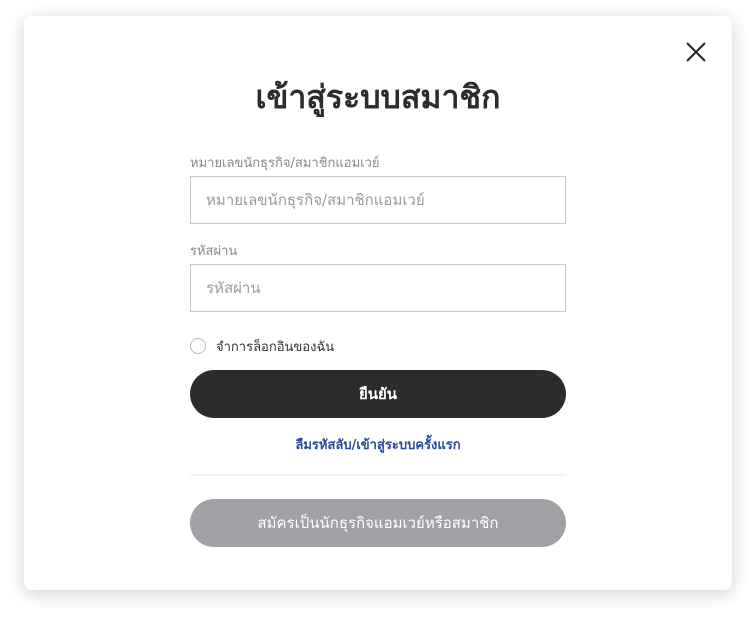  I want to click on remember-me-radio, so click(198, 346).